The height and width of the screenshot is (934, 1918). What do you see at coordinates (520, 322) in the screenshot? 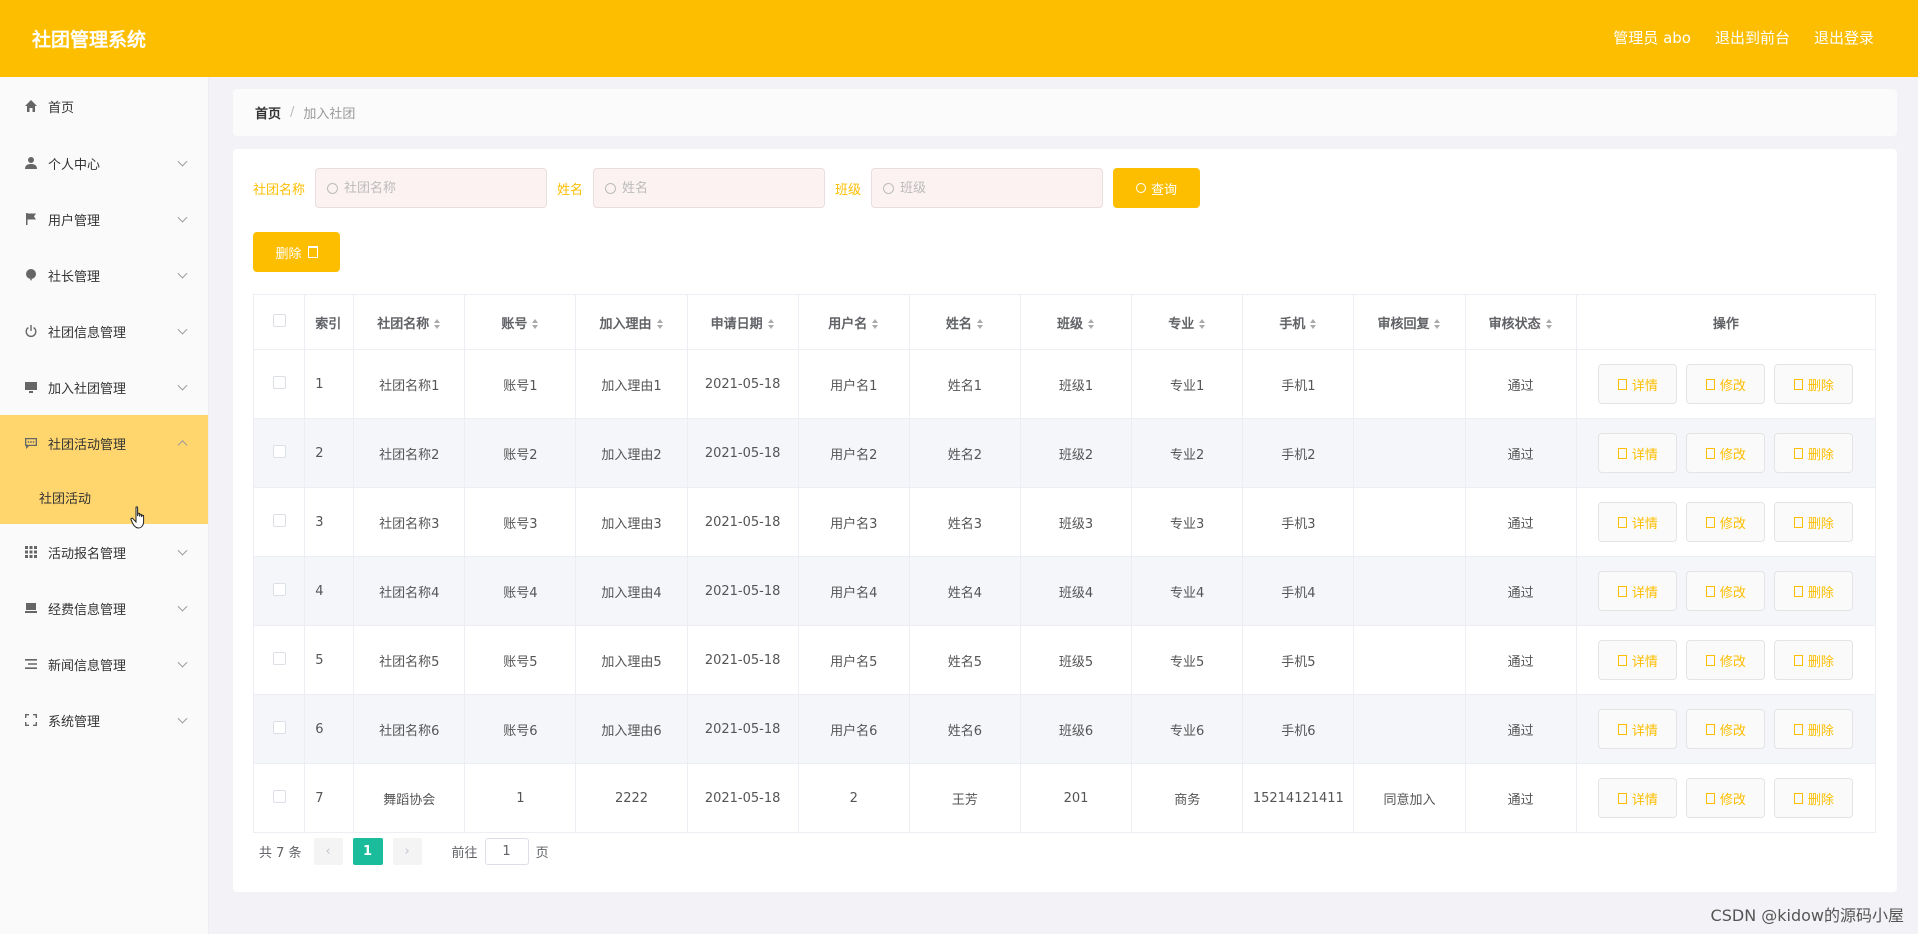
I see `column-header: 账号` at bounding box center [520, 322].